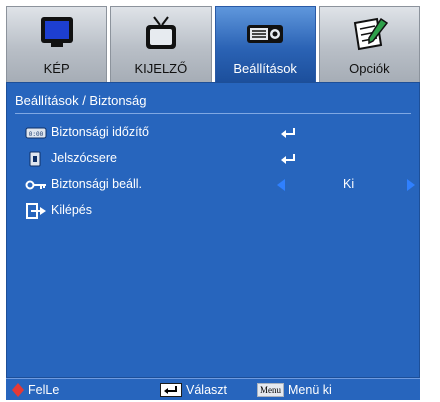  What do you see at coordinates (411, 185) in the screenshot?
I see `right-arrow-icon` at bounding box center [411, 185].